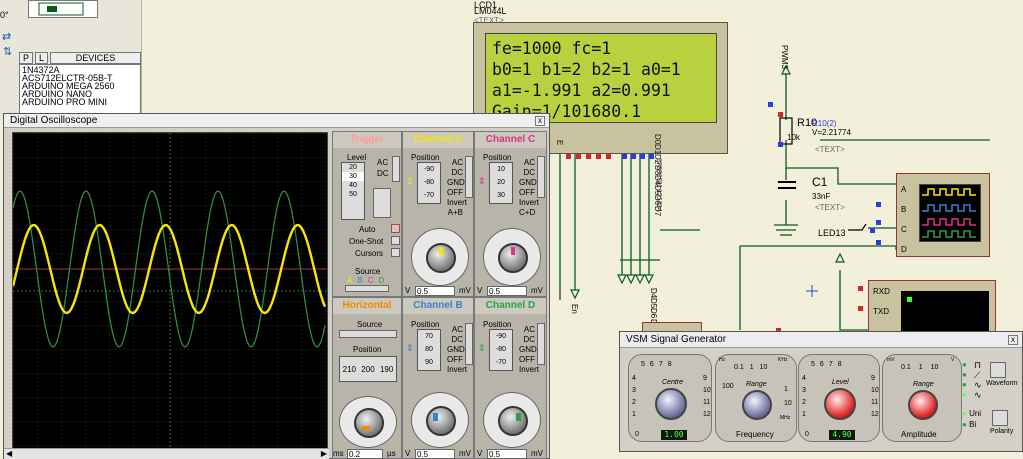 This screenshot has height=459, width=1023. I want to click on horizontal-position-readout: 210 200 190, so click(368, 369).